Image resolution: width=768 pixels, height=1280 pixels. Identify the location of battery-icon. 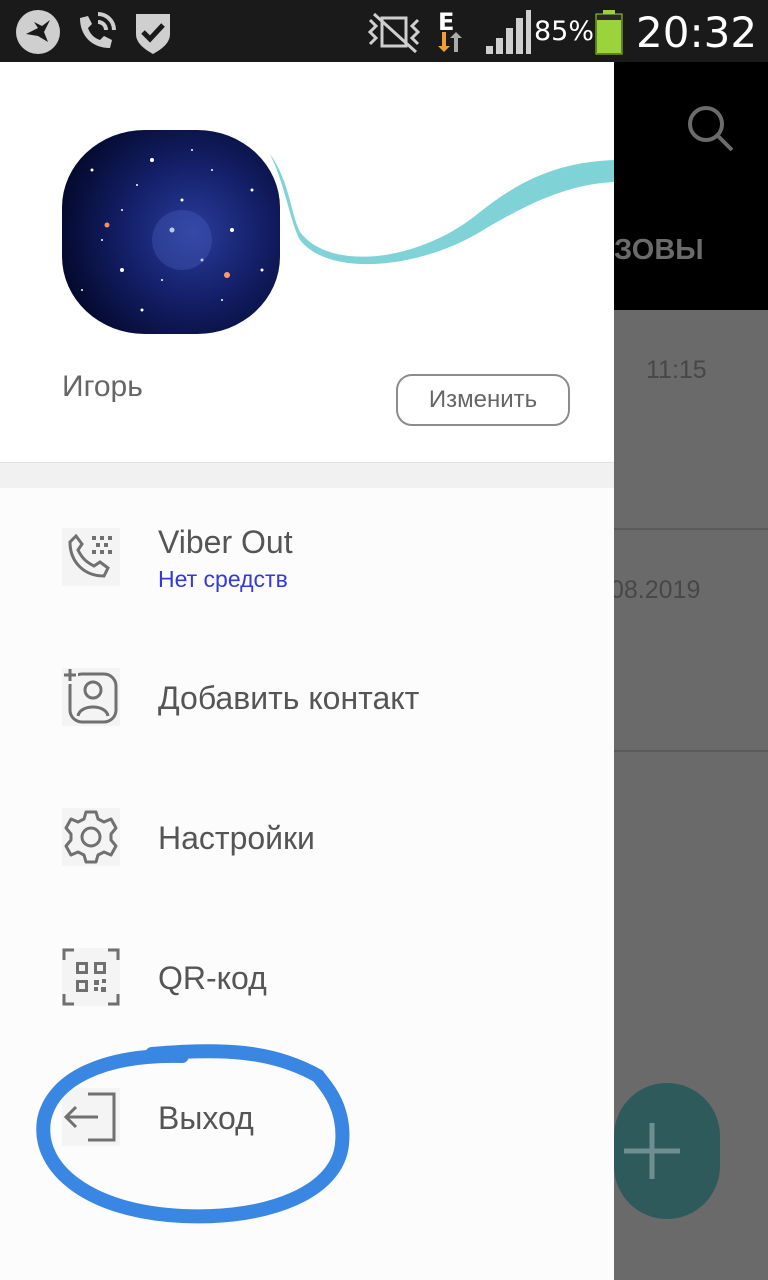
(609, 32).